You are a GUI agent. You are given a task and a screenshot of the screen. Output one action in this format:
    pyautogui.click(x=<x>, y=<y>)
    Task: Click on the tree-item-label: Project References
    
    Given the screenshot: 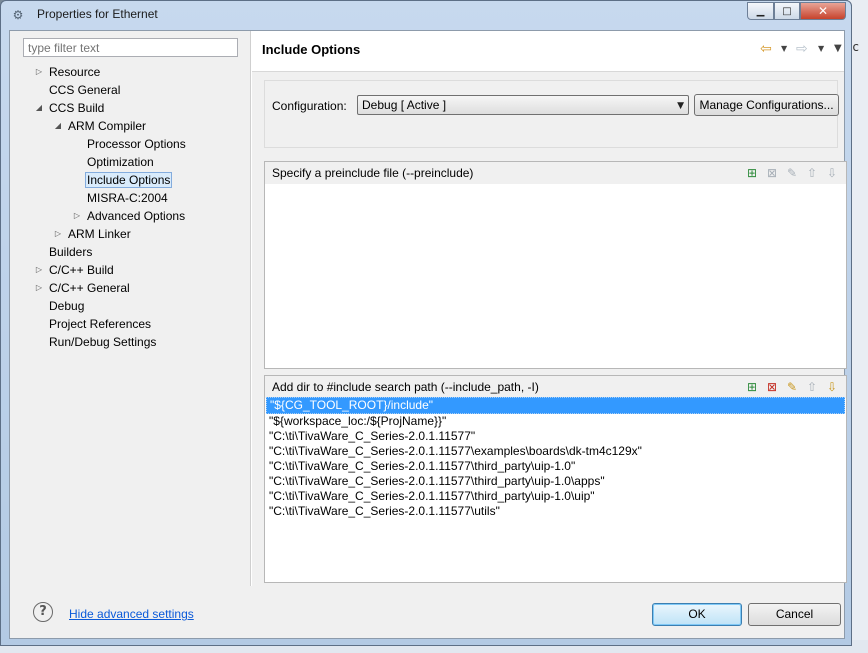 What is the action you would take?
    pyautogui.click(x=100, y=324)
    